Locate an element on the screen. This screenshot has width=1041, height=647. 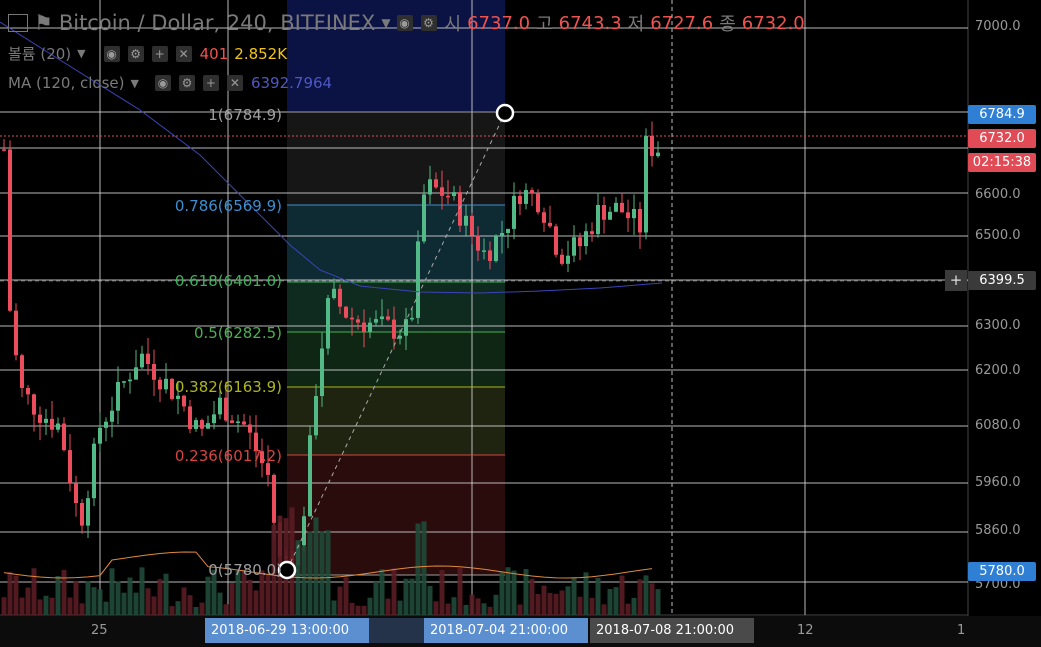
ma-indicator-name: MA (120, close) is located at coordinates (66, 83).